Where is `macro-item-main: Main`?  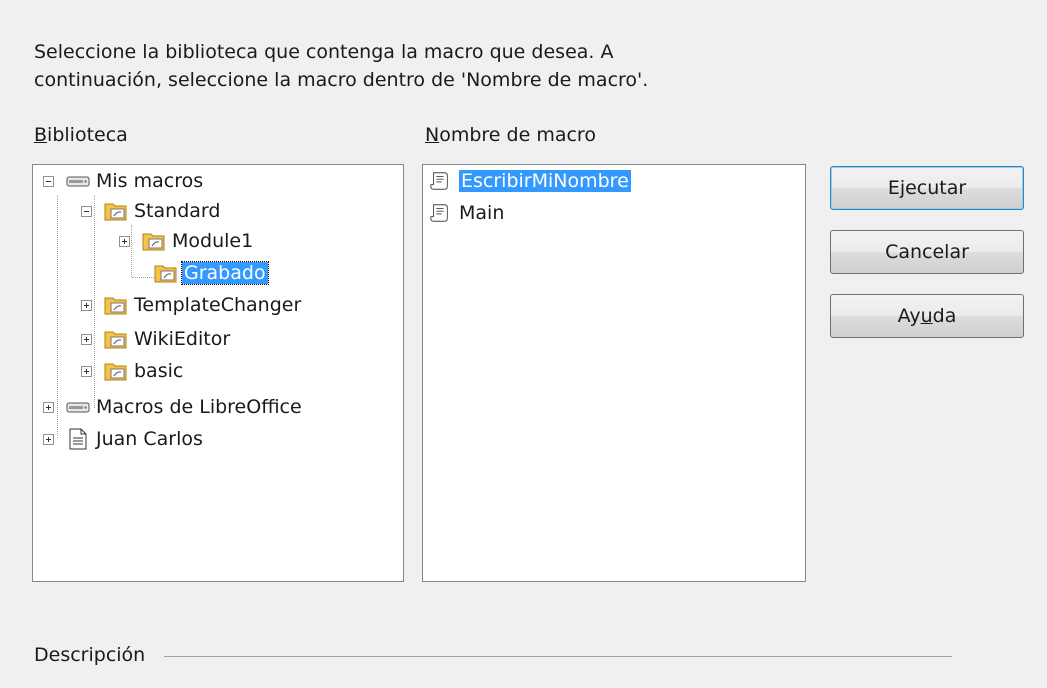 macro-item-main: Main is located at coordinates (466, 213).